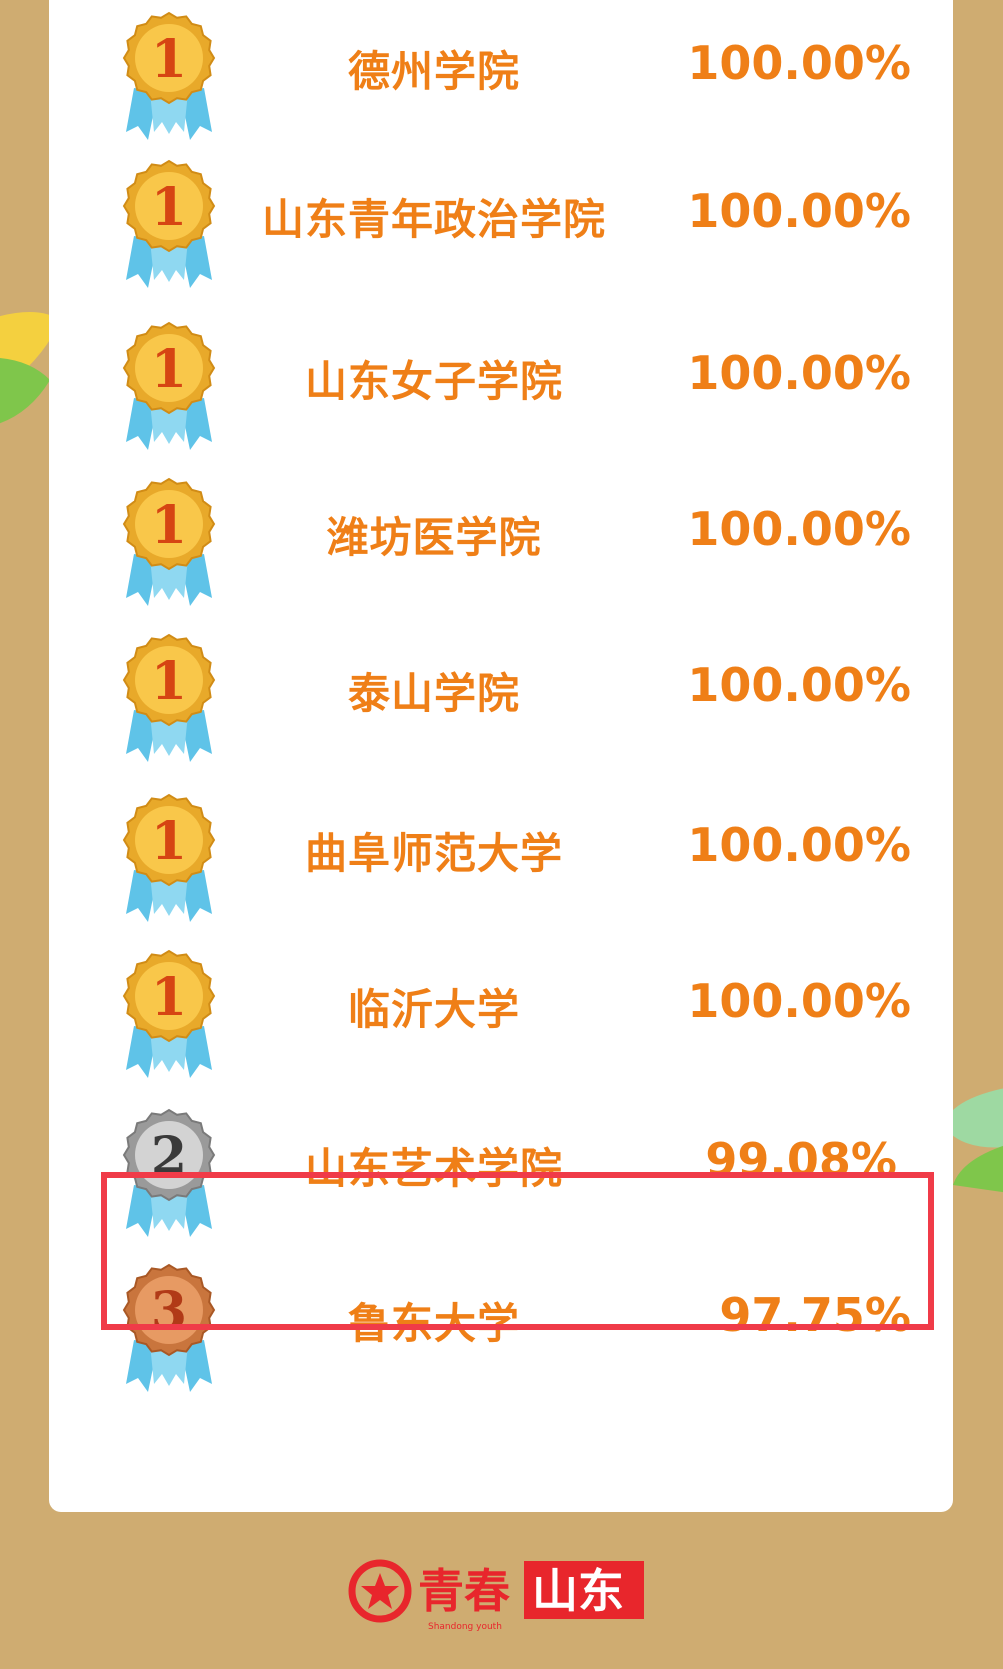 The image size is (1003, 1669). I want to click on ranking-row: 1 山东女子学院 100.00%, so click(501, 385).